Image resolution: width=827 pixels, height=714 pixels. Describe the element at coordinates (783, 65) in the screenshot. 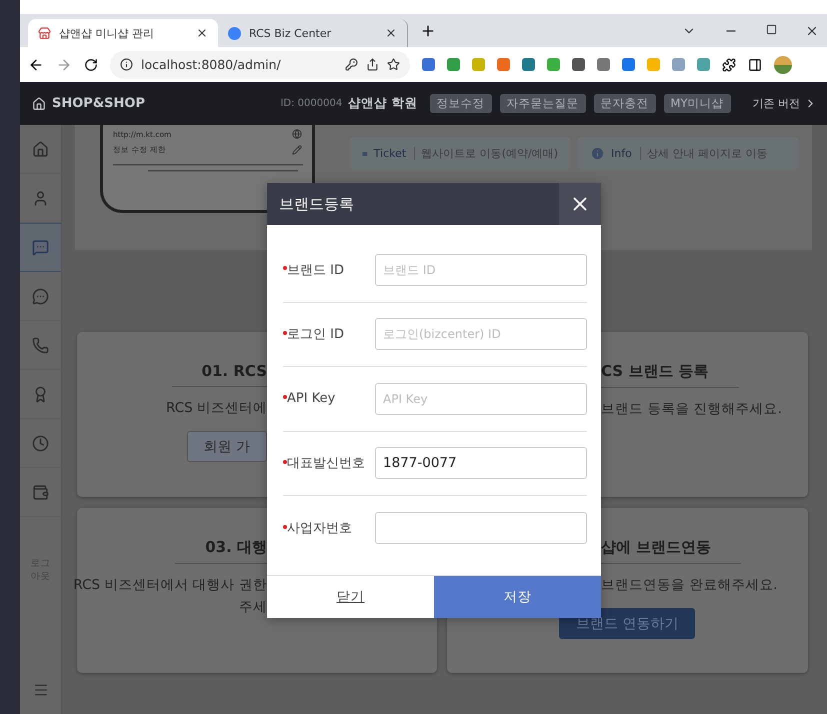

I see `profile-avatar` at that location.